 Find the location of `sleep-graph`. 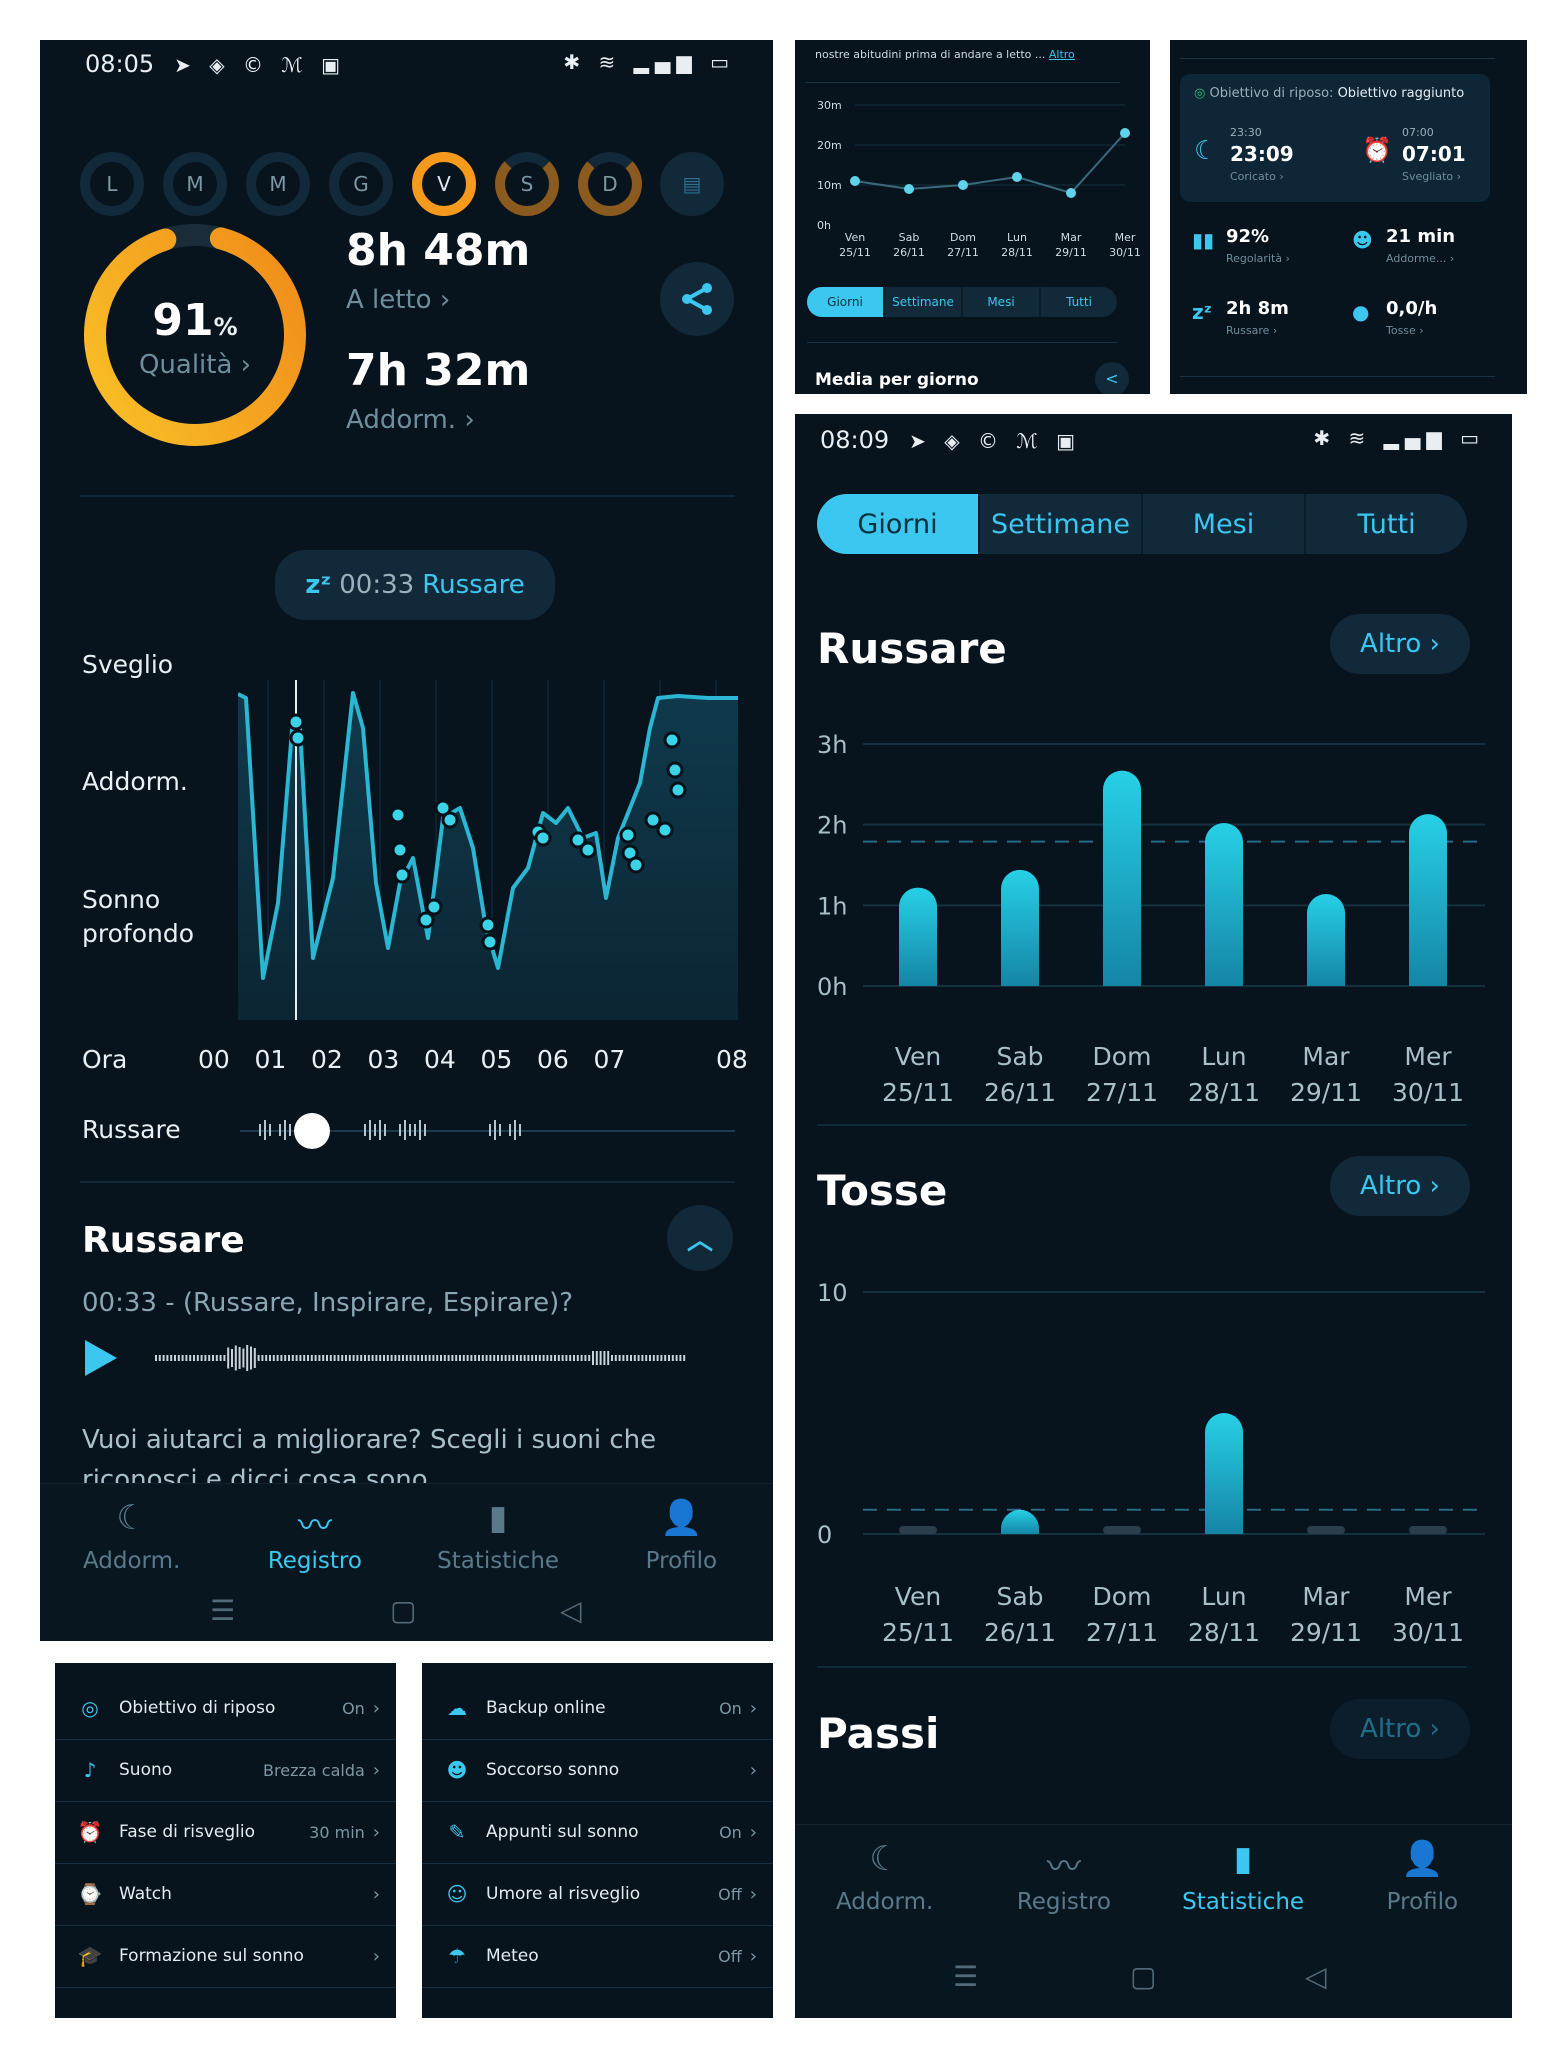

sleep-graph is located at coordinates (488, 855).